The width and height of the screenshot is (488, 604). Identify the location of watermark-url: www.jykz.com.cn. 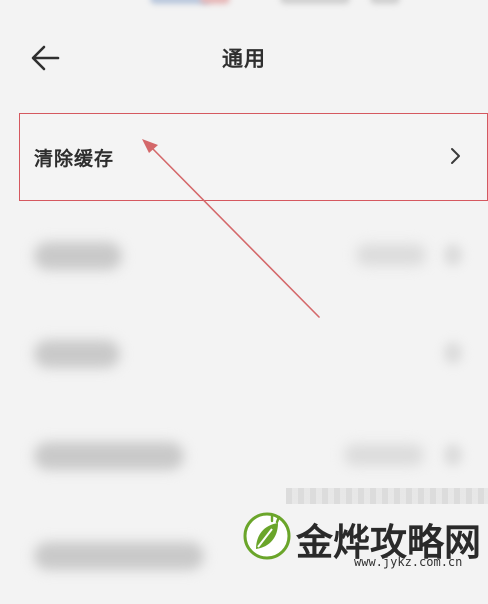
(408, 562).